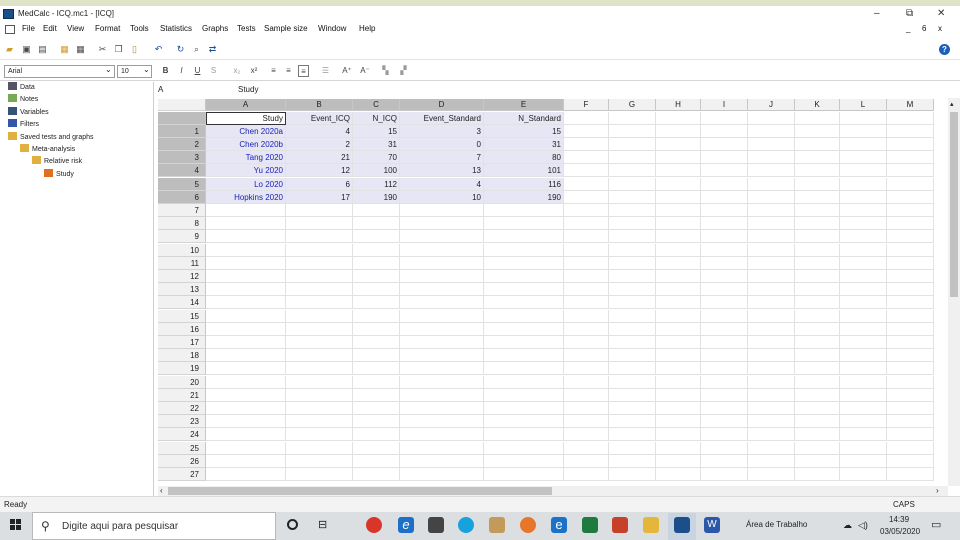 The width and height of the screenshot is (960, 540). Describe the element at coordinates (181, 71) in the screenshot. I see `italic-button: I` at that location.